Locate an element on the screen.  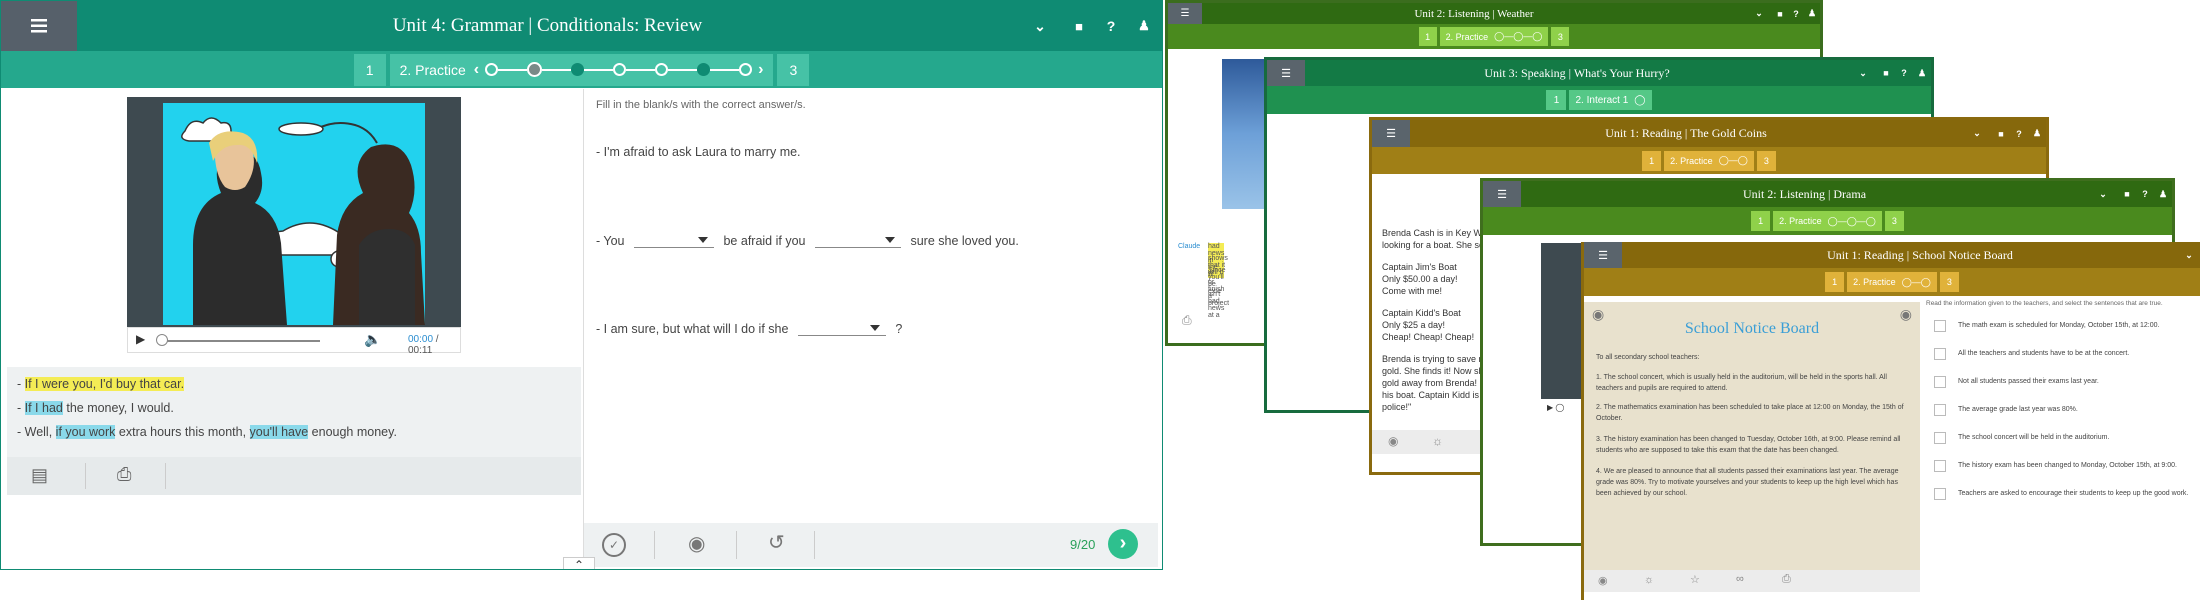
hamburger-icon is located at coordinates (39, 26).